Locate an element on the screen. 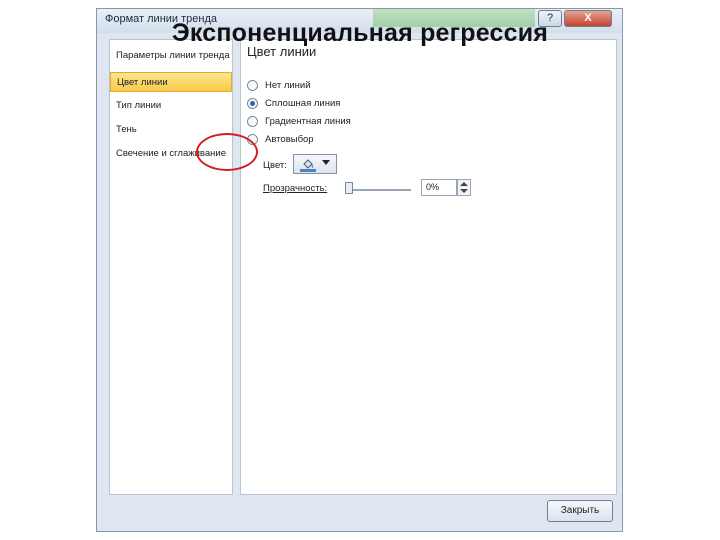 Image resolution: width=720 pixels, height=540 pixels. radio-gradient-line is located at coordinates (252, 121).